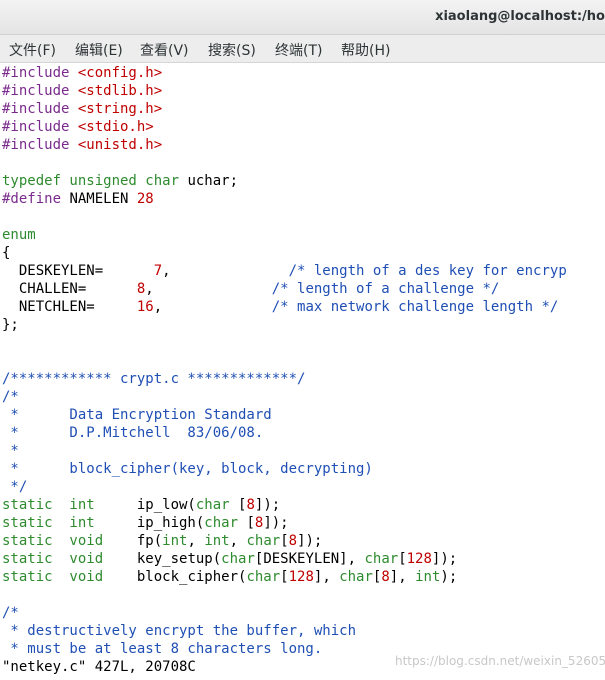 This screenshot has width=605, height=680. I want to click on code-line: * D.P.Mitchell 83/06/08., so click(132, 433).